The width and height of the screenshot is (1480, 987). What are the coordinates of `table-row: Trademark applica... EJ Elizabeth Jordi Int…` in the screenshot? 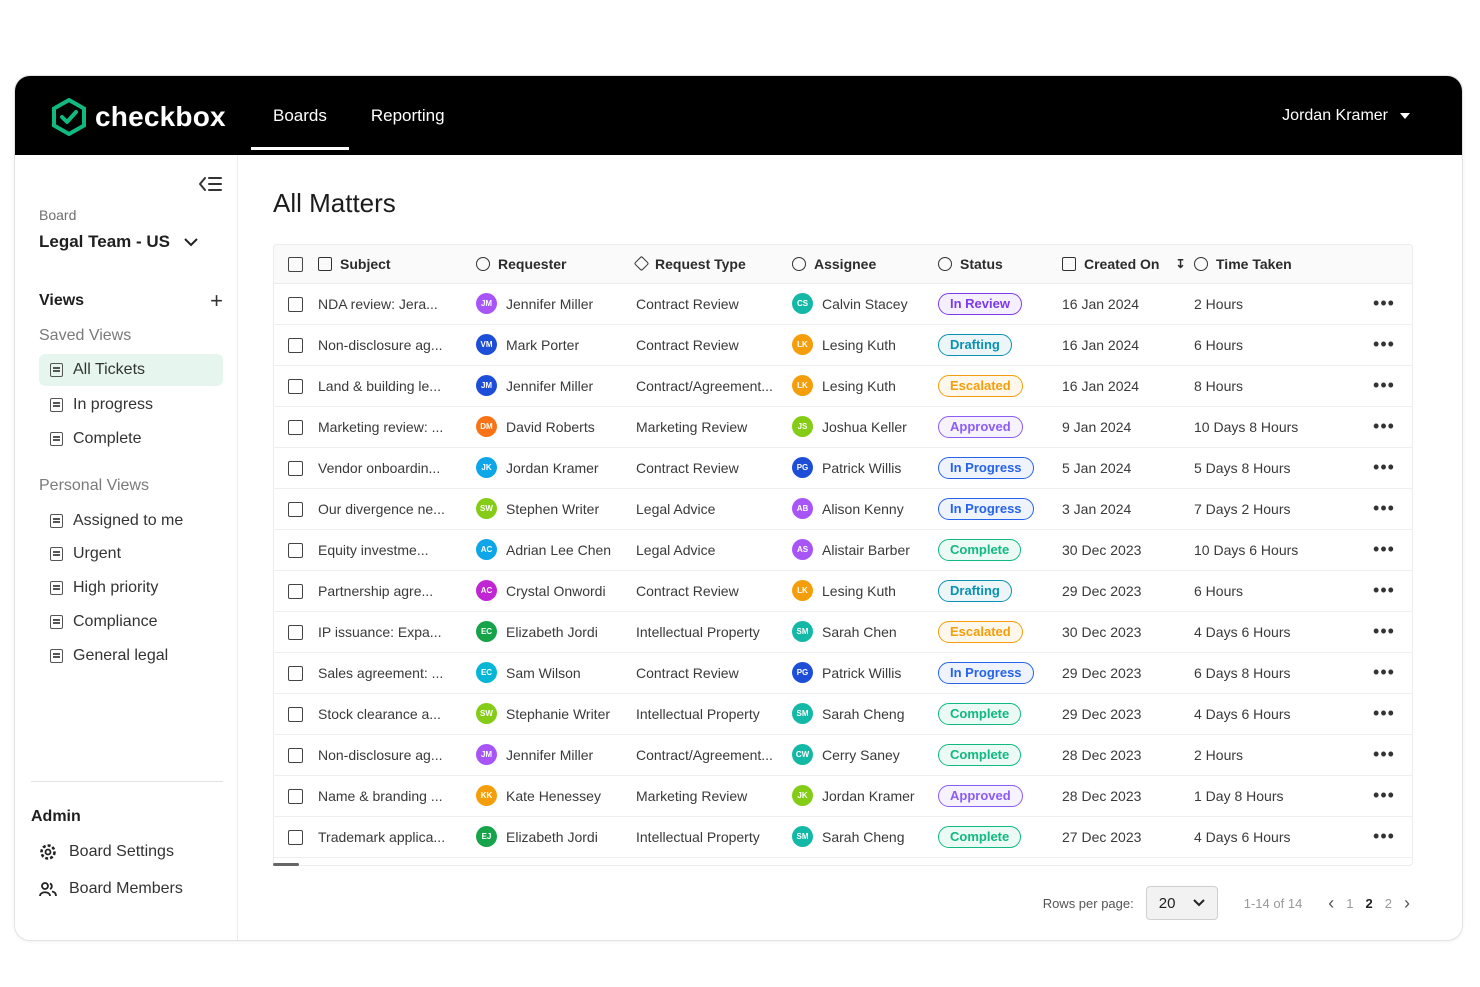 It's located at (843, 837).